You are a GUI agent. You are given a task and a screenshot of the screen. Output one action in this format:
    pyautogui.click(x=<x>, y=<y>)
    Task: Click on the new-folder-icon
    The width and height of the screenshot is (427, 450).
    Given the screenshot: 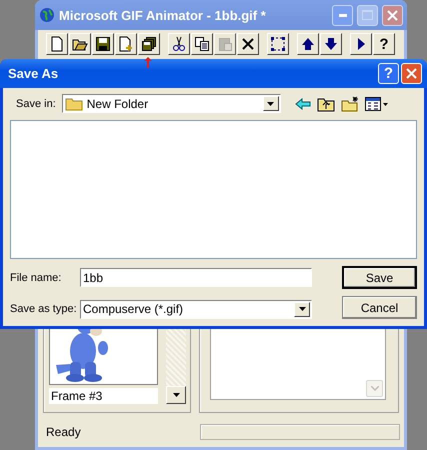 What is the action you would take?
    pyautogui.click(x=349, y=104)
    